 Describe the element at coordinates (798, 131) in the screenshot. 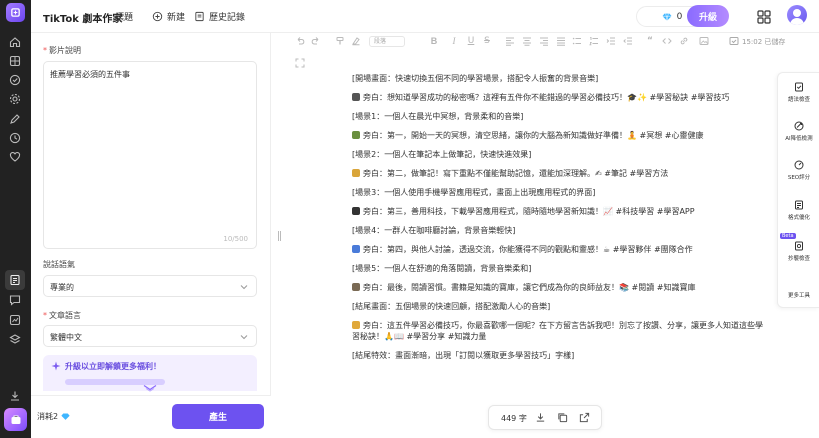

I see `ai-detect-tool: AI降低檢測` at that location.